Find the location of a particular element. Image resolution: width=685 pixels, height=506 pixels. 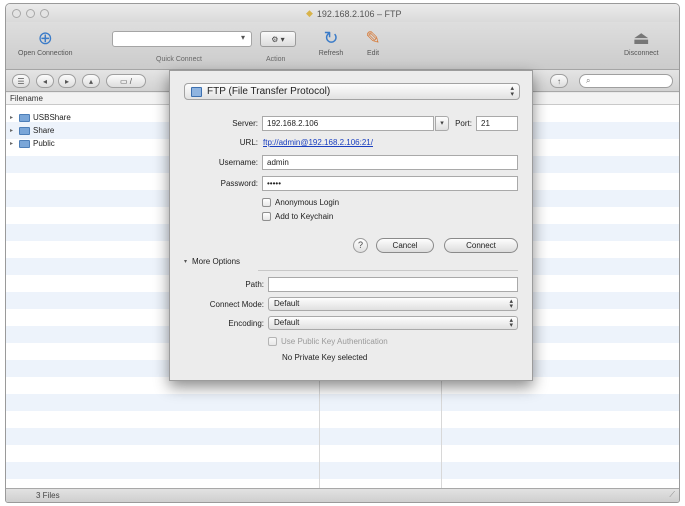

quick-connect-field: ▾ is located at coordinates (182, 39).